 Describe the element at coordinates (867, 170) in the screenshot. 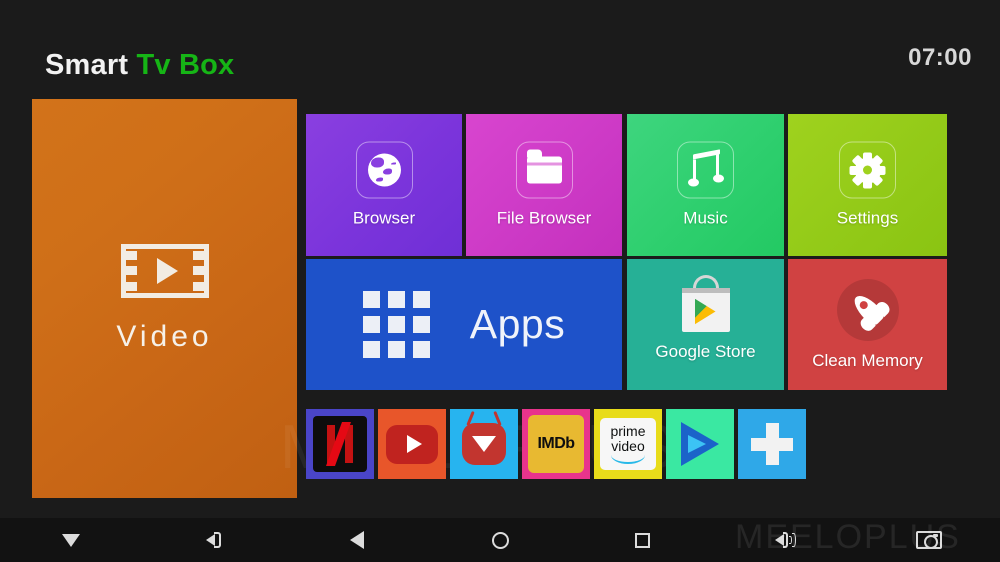

I see `gear-icon` at that location.